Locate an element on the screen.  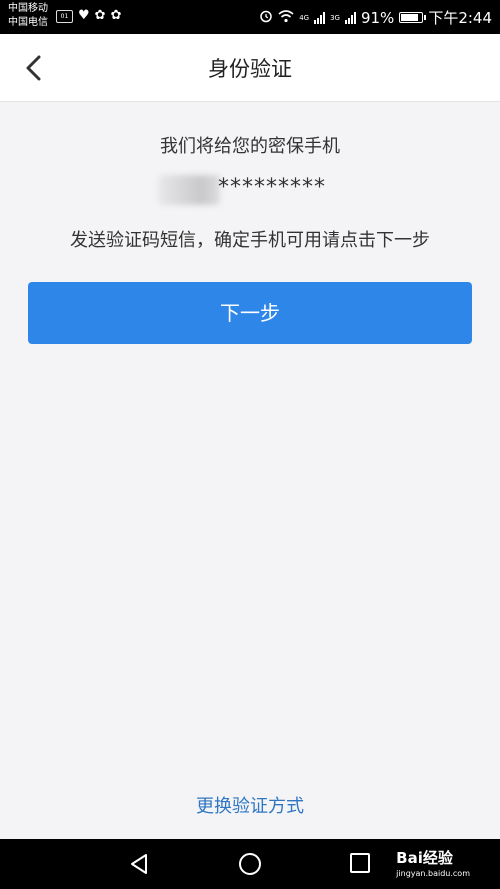
status-icons-left: 01 ♥ ✿ ✿ is located at coordinates (88, 16).